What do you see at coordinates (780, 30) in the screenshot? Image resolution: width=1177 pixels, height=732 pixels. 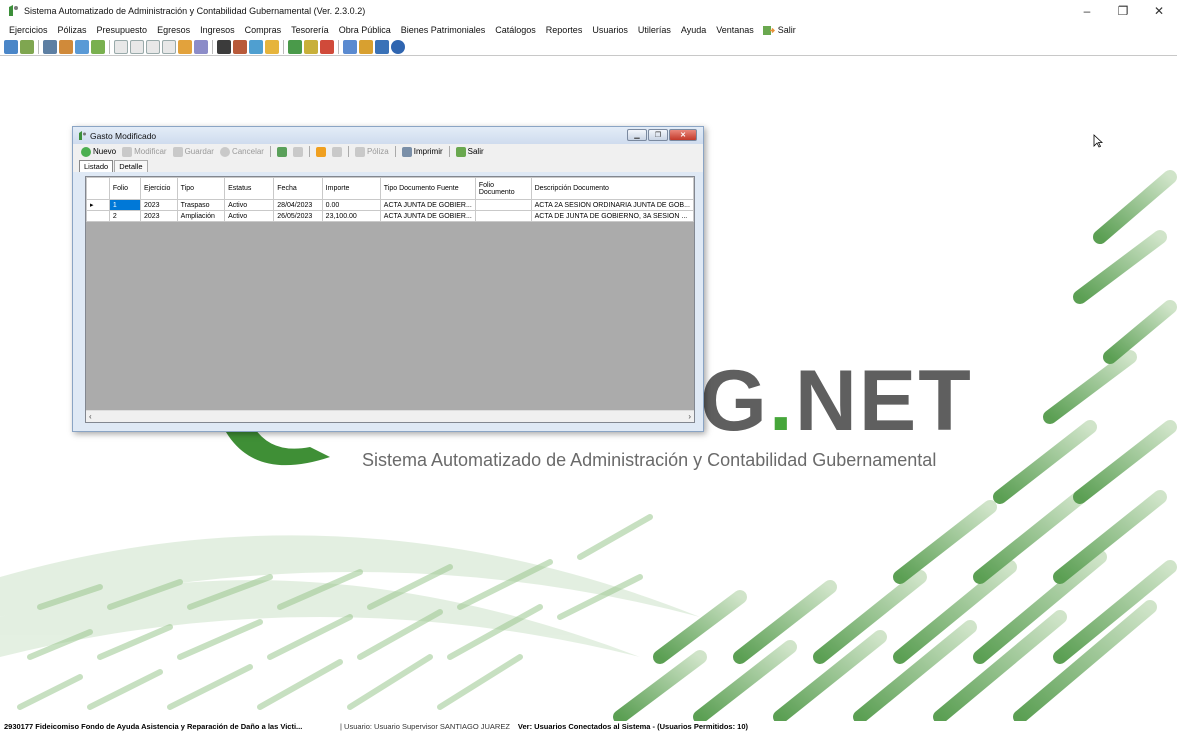 I see `menu-salir: Salir` at bounding box center [780, 30].